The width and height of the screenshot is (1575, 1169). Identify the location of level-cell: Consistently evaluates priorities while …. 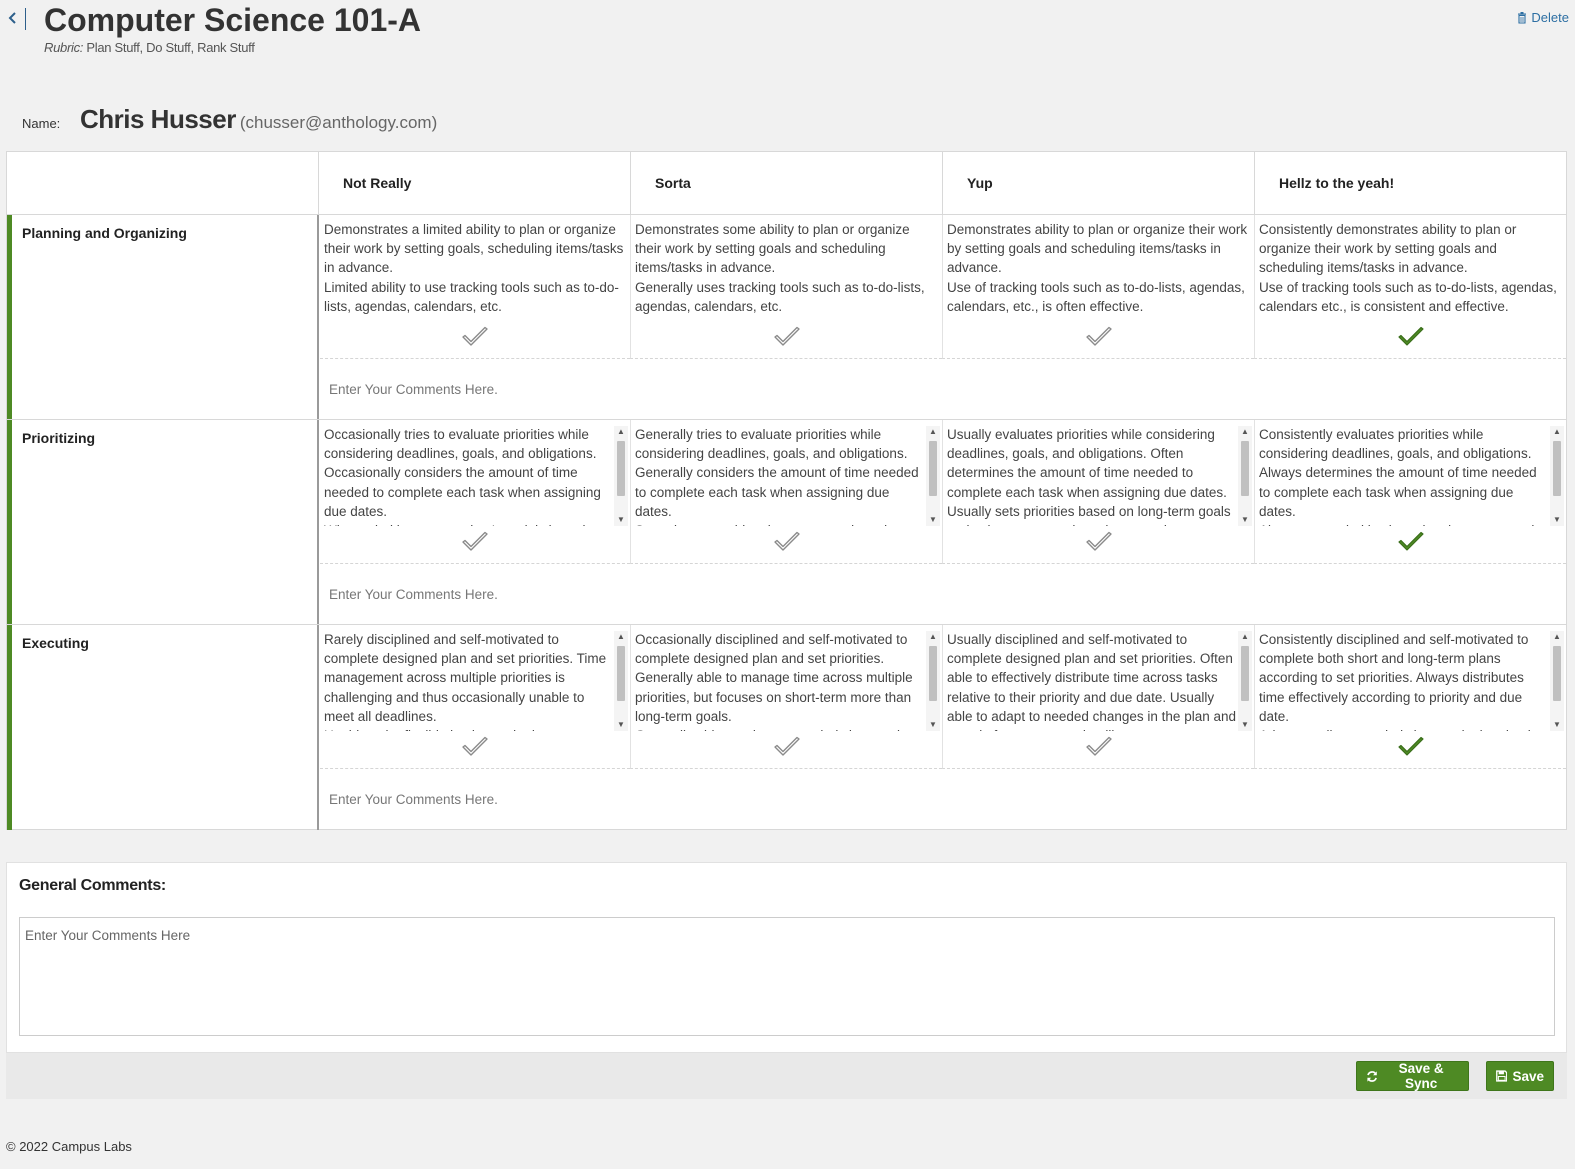
(1410, 492).